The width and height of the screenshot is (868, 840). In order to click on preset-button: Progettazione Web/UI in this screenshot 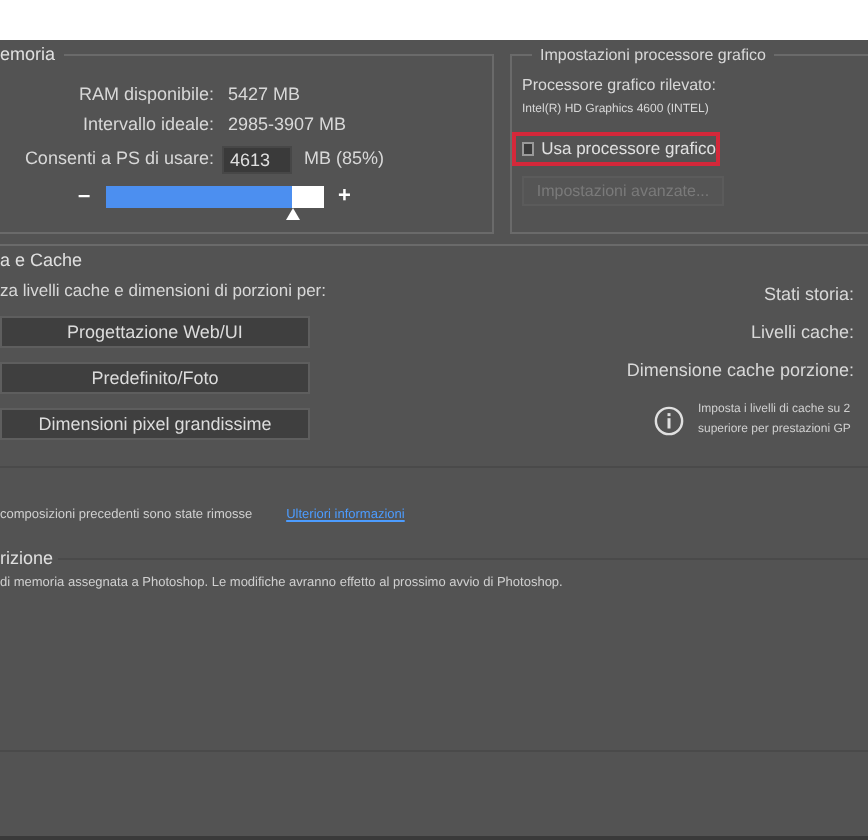, I will do `click(155, 332)`.